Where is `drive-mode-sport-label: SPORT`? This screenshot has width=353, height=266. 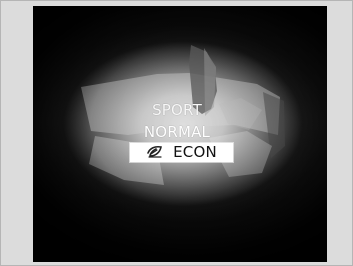
drive-mode-sport-label: SPORT is located at coordinates (177, 110).